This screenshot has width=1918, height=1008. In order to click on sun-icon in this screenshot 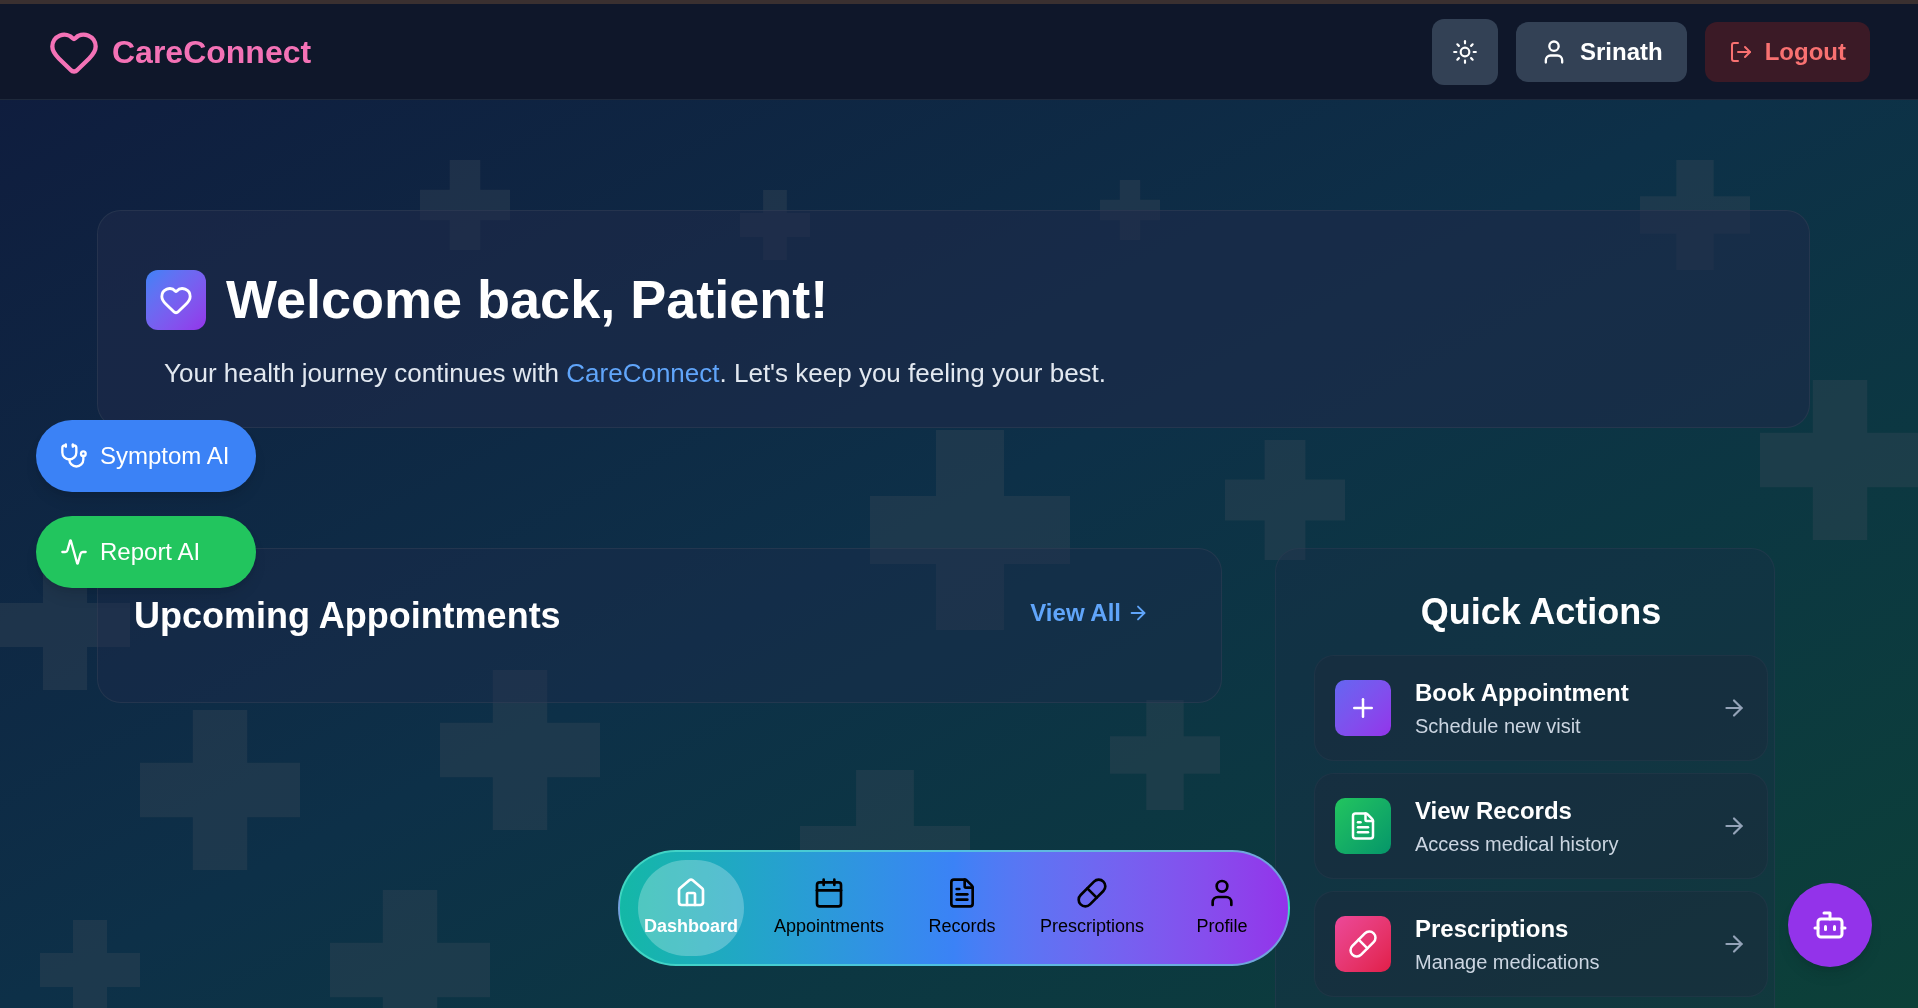, I will do `click(1465, 51)`.